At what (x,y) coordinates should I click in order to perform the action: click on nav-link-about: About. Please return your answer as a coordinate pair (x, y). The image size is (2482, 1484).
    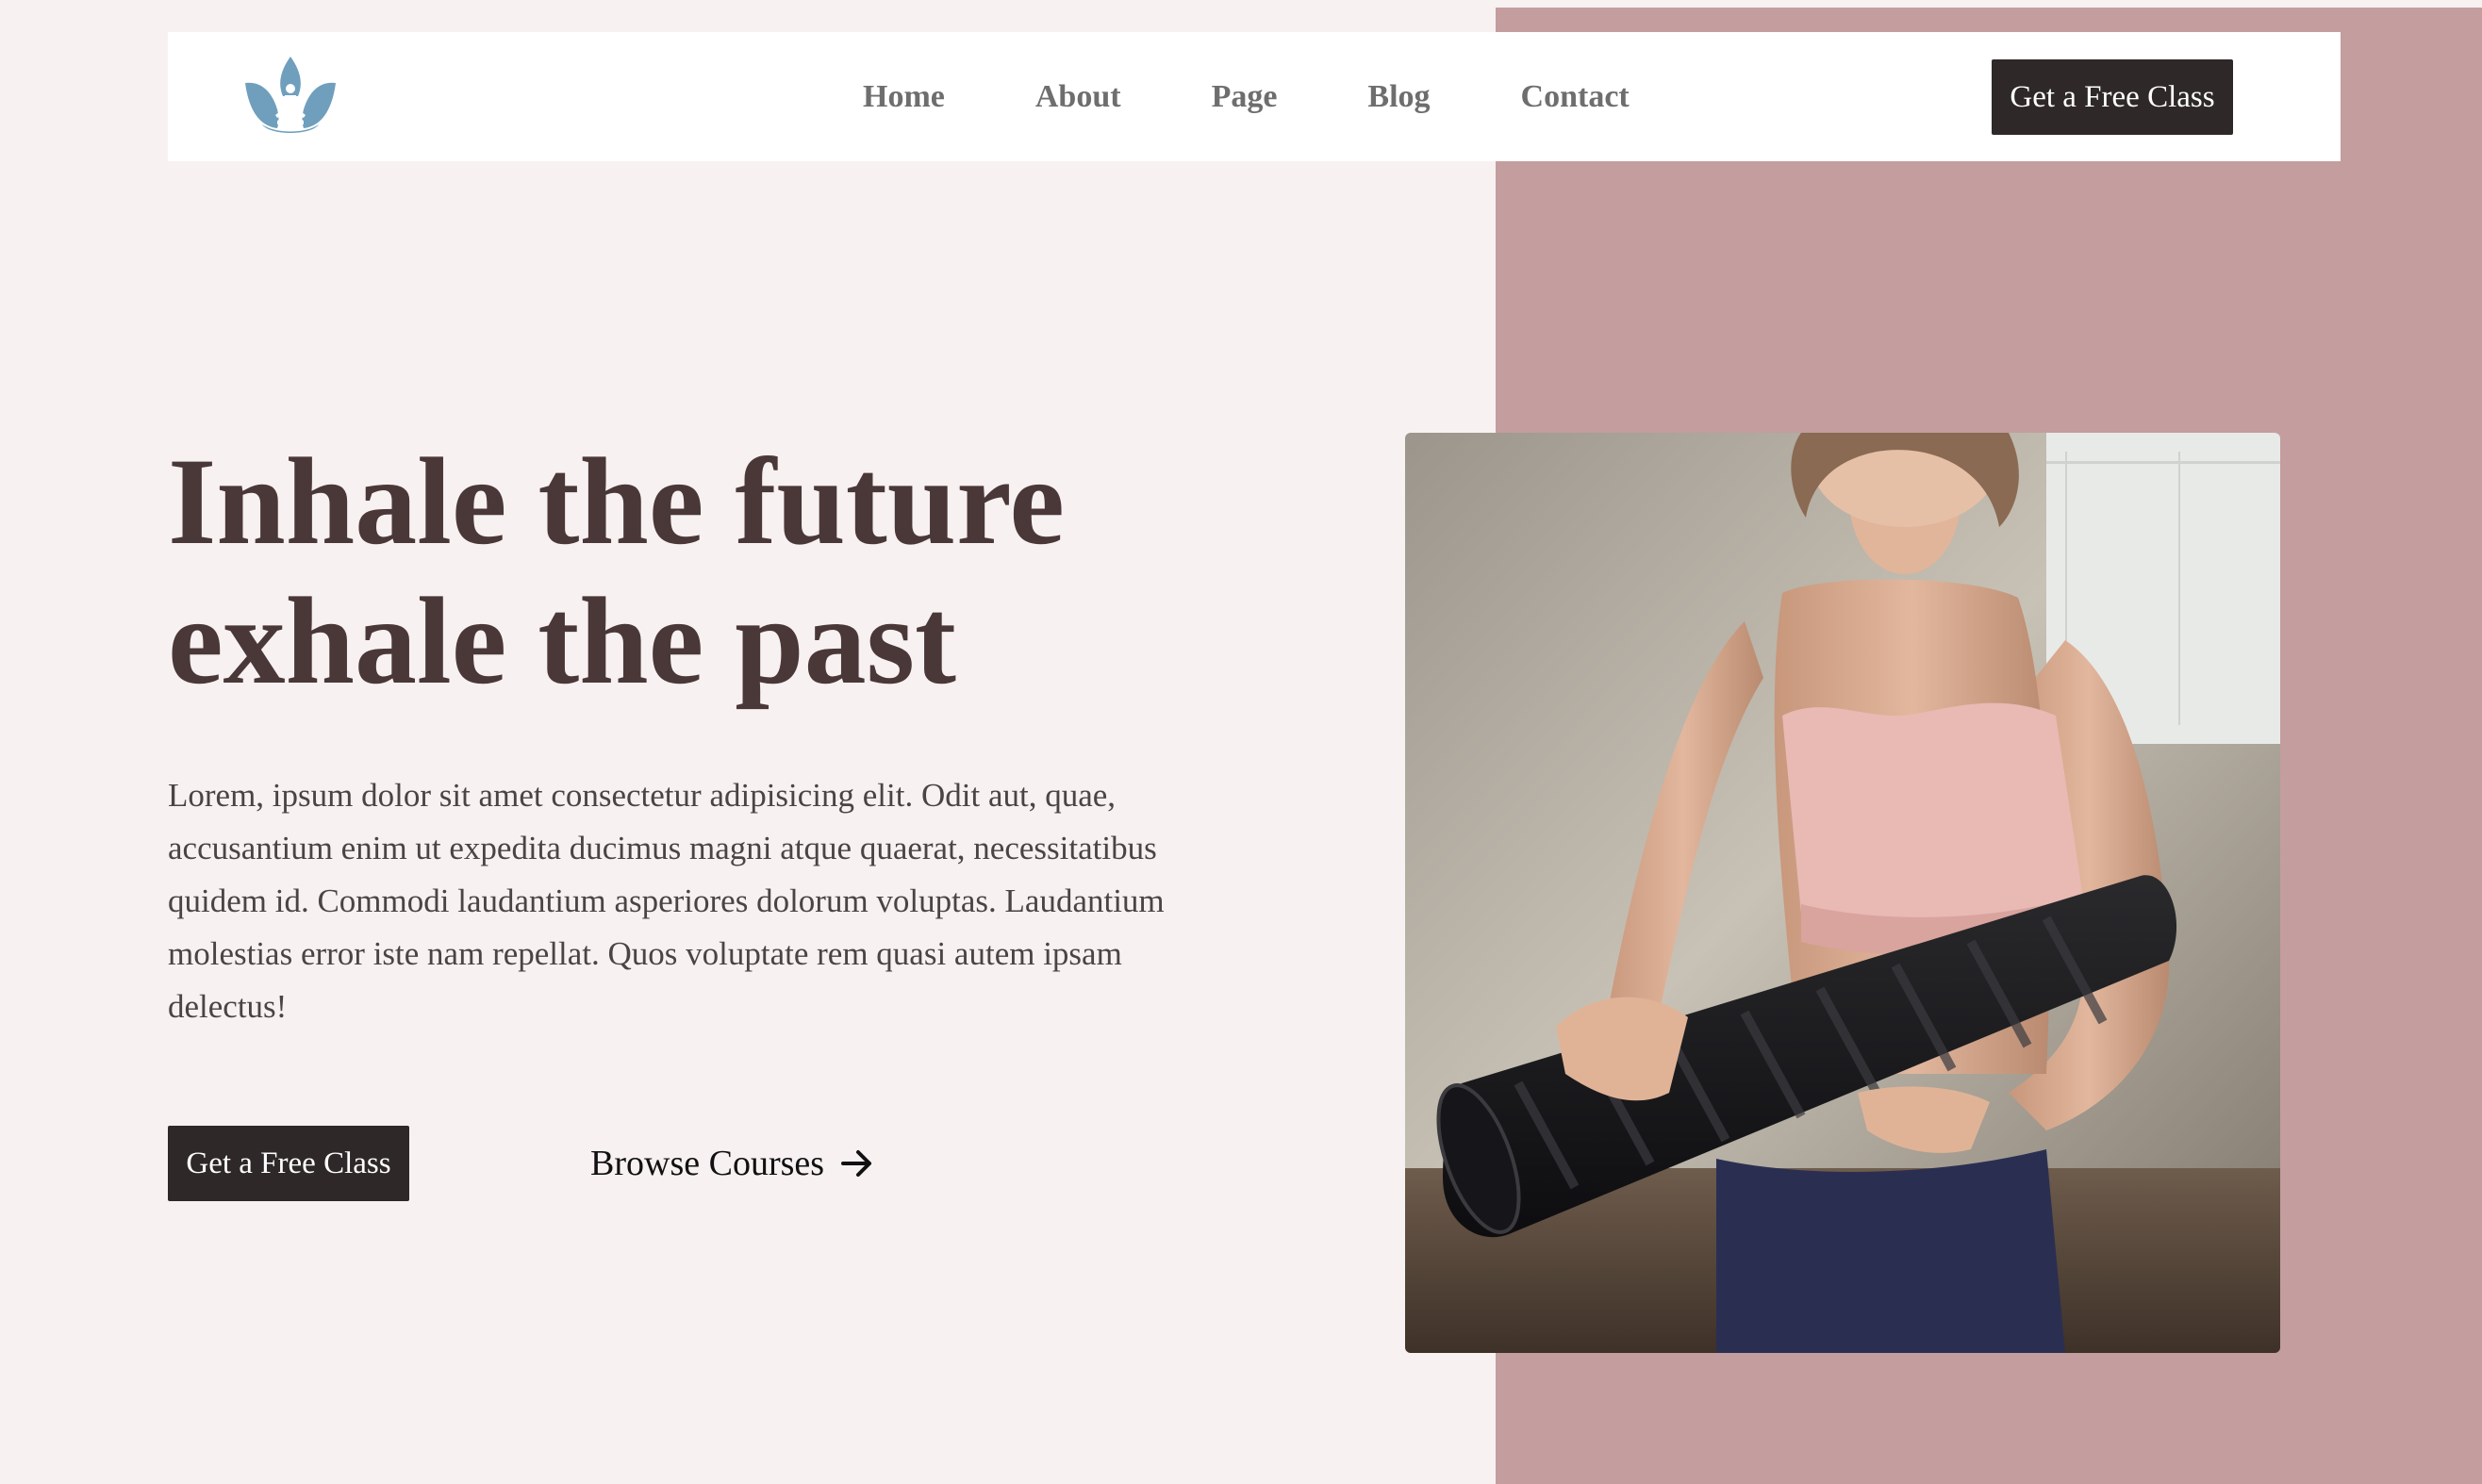
    Looking at the image, I should click on (1078, 97).